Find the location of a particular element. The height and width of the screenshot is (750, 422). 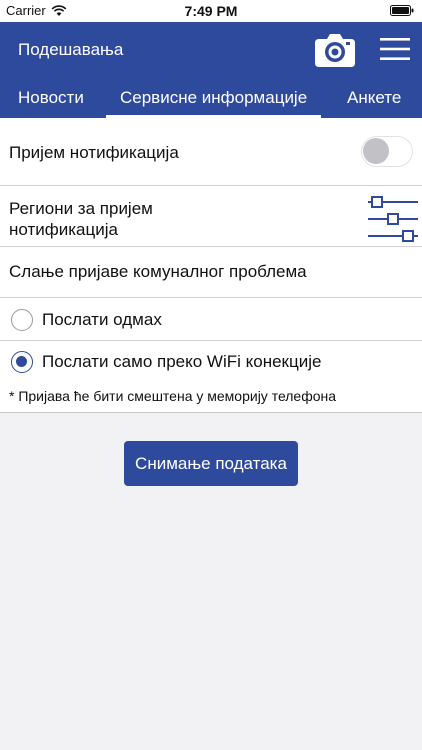

report-heading-row: Слање пријаве комуналног проблема is located at coordinates (211, 272).